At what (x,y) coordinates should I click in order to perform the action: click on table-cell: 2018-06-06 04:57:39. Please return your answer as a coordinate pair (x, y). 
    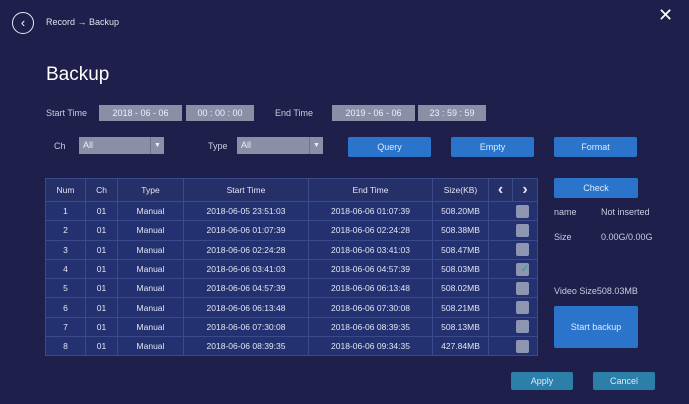
    Looking at the image, I should click on (370, 269).